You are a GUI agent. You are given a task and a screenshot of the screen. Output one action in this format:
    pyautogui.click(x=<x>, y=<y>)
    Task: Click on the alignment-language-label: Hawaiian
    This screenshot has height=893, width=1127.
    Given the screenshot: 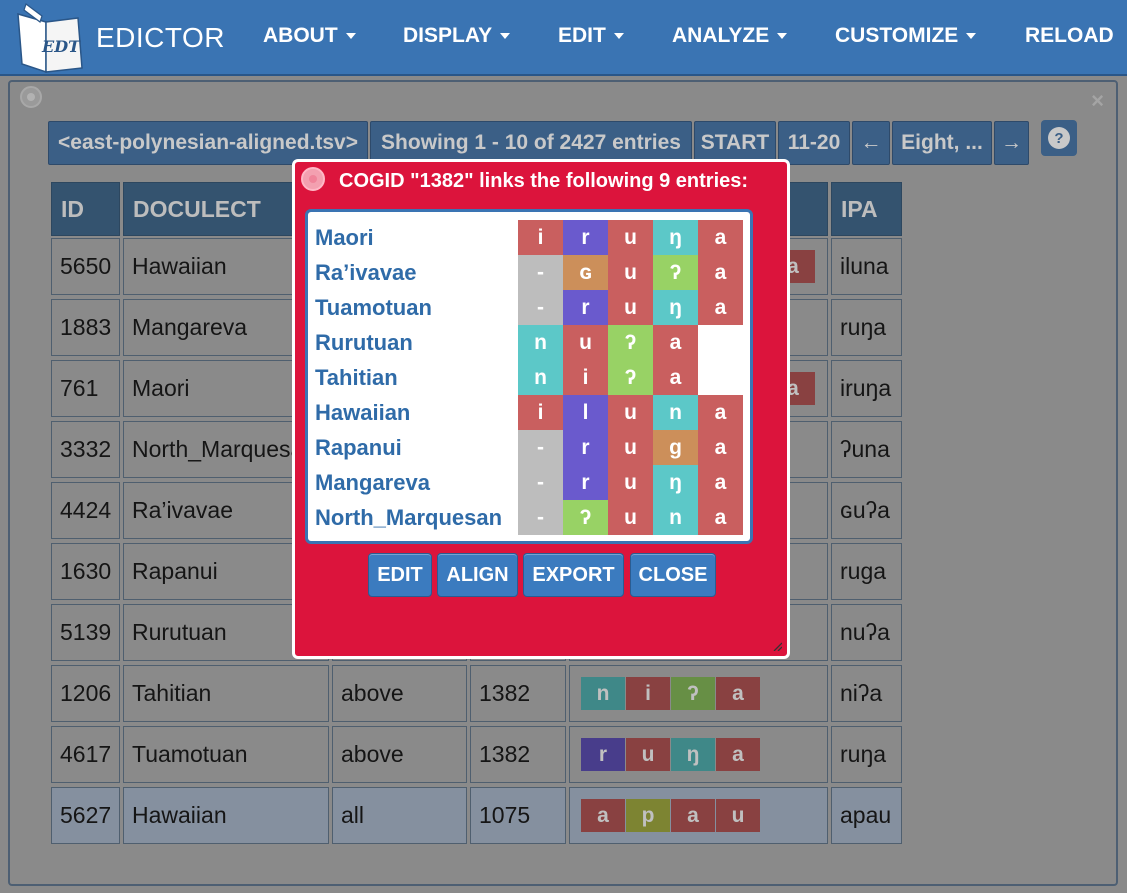 What is the action you would take?
    pyautogui.click(x=362, y=413)
    